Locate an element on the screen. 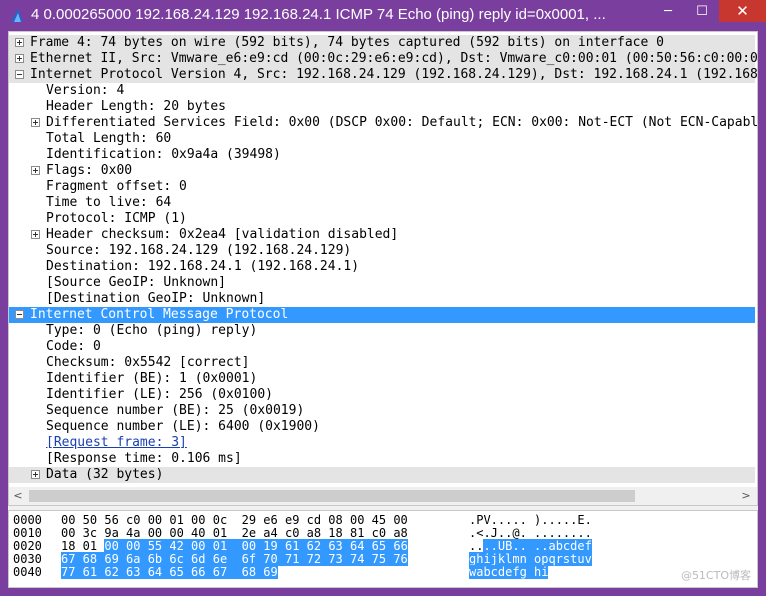 The image size is (766, 596). horizontal-scrollbar: < > is located at coordinates (383, 496).